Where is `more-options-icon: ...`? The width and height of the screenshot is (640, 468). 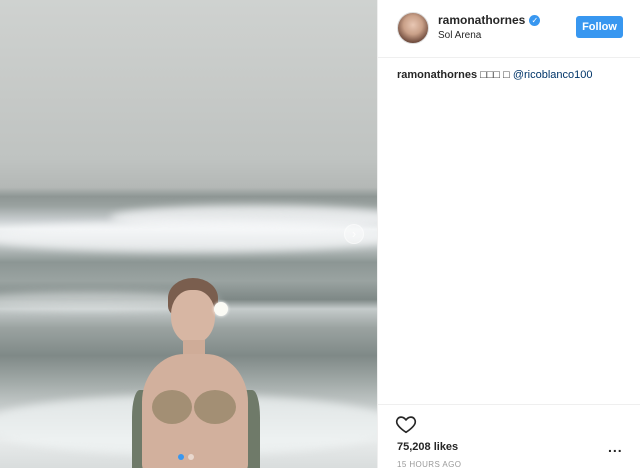 more-options-icon: ... is located at coordinates (615, 447).